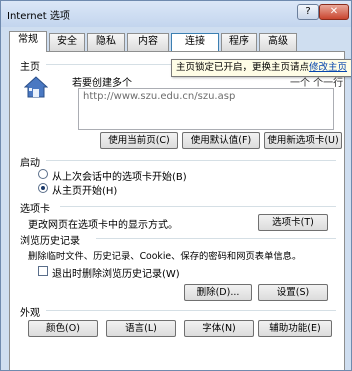 The width and height of the screenshot is (352, 371). I want to click on tabs-description: 更改网页在选项卡中的显示方式。, so click(103, 225).